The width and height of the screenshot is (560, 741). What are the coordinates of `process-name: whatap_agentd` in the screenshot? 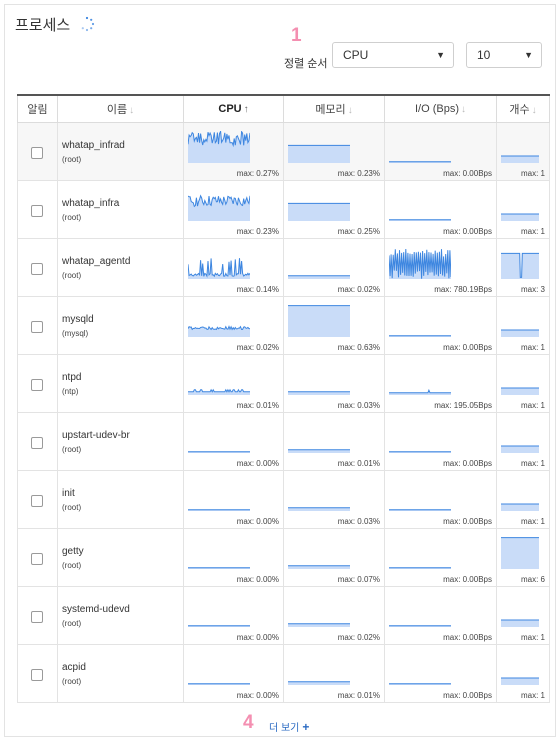 It's located at (96, 261).